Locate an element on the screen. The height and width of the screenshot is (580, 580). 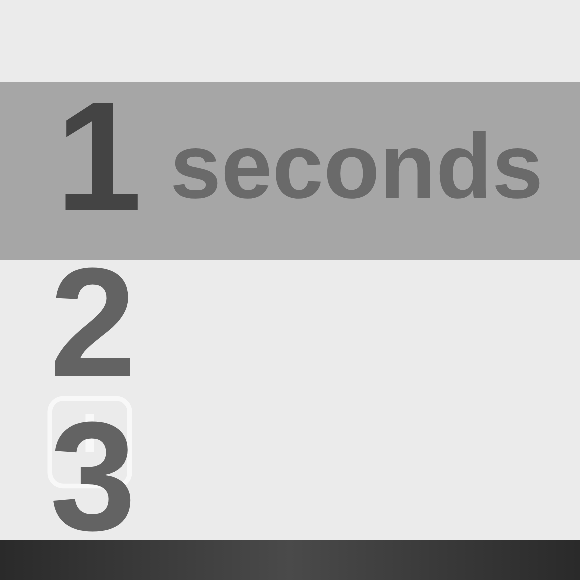
unit-label: seconds is located at coordinates (357, 167).